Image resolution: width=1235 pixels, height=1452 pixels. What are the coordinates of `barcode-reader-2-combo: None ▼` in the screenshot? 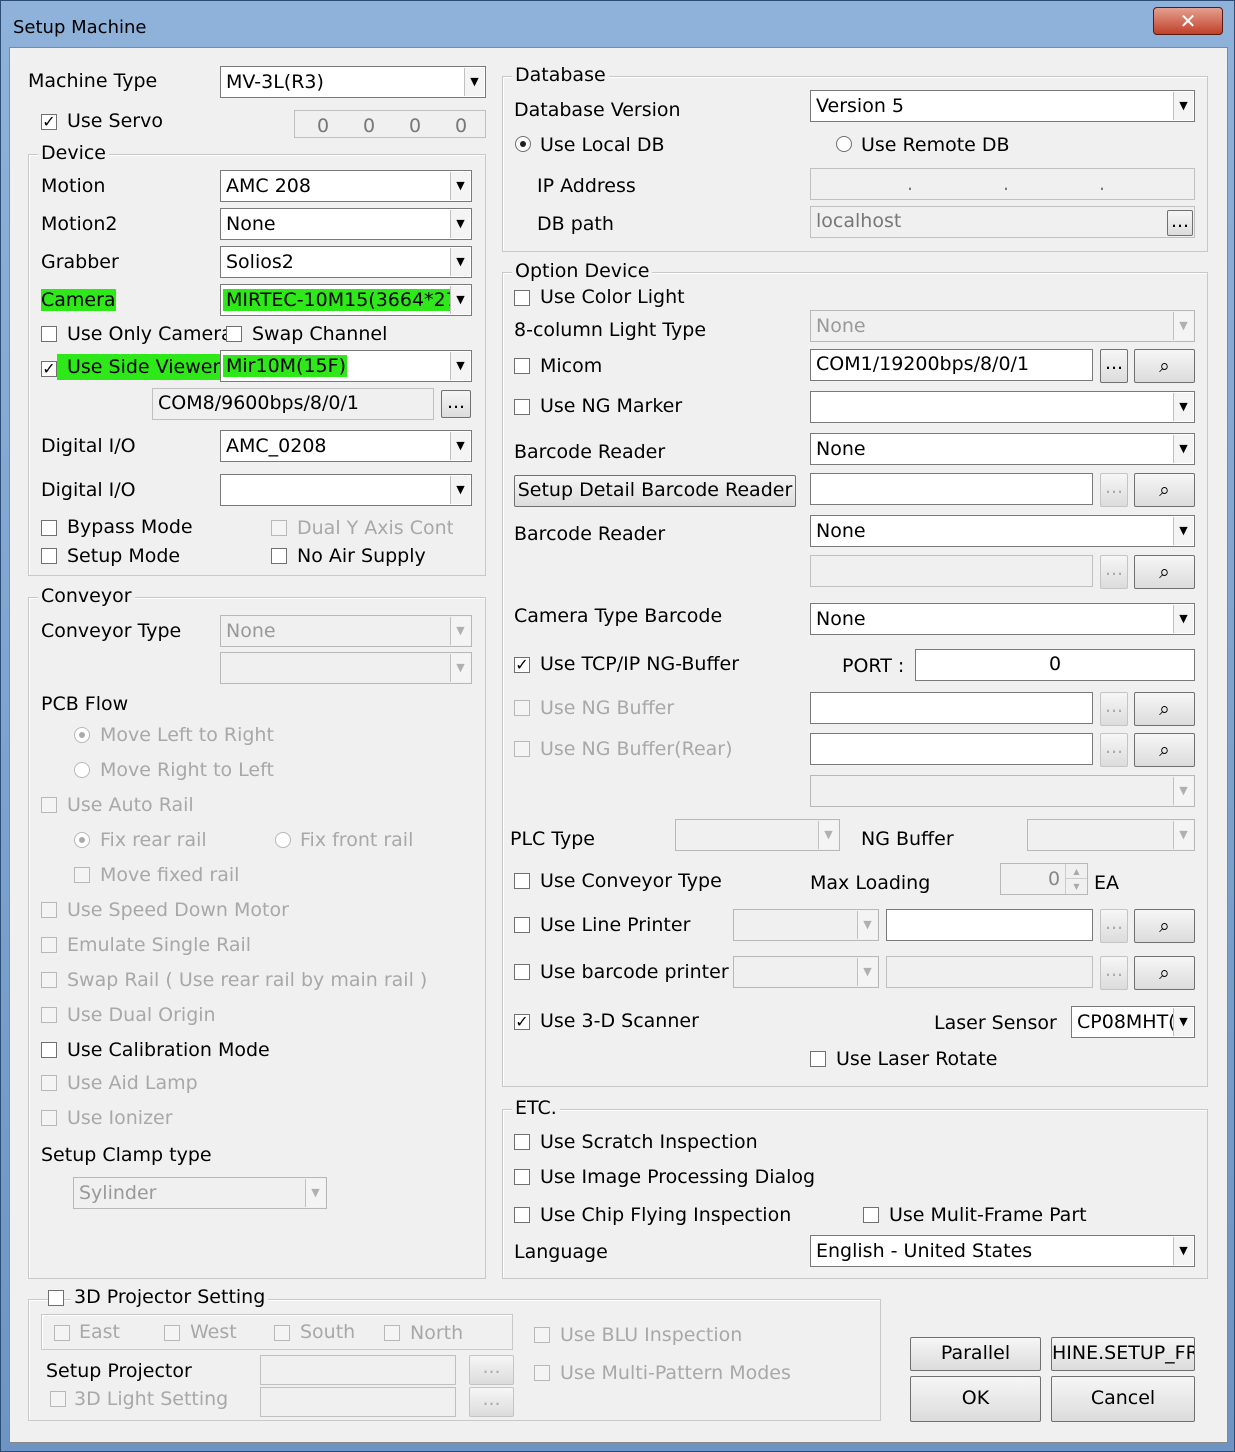 It's located at (1002, 531).